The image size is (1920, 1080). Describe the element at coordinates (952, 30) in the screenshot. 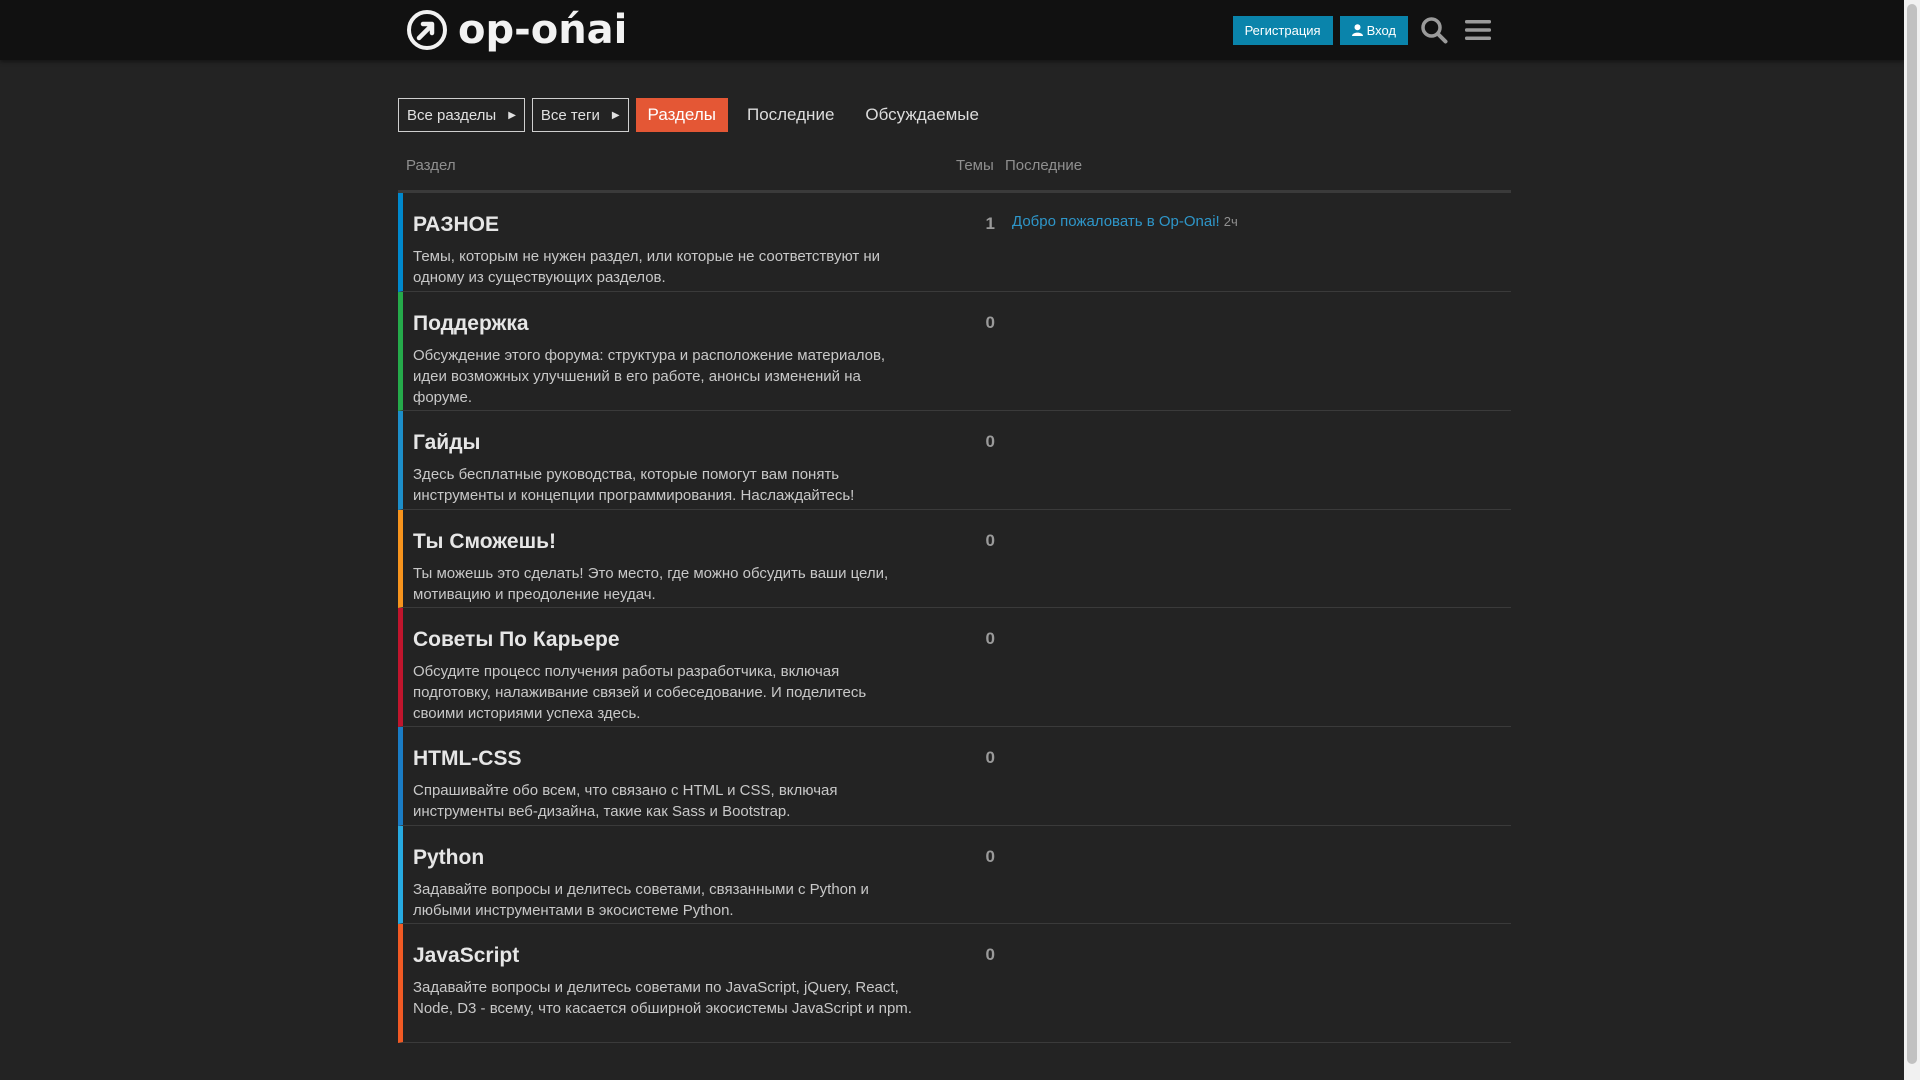

I see `site-header: op-ońai Регистрация Вход` at that location.